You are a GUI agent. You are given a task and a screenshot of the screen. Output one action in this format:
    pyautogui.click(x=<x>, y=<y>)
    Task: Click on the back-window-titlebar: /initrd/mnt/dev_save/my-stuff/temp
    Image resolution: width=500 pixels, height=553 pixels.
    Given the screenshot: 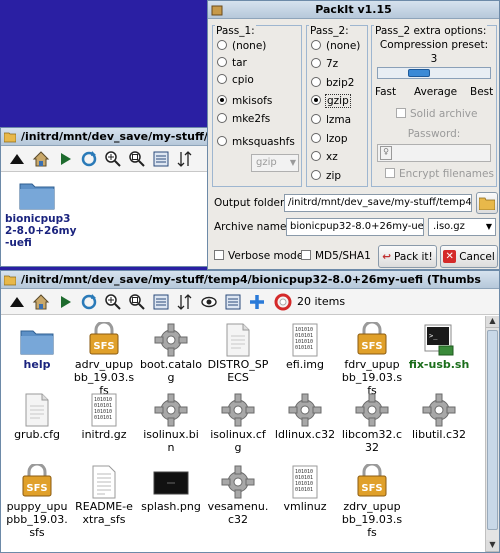 What is the action you would take?
    pyautogui.click(x=105, y=137)
    